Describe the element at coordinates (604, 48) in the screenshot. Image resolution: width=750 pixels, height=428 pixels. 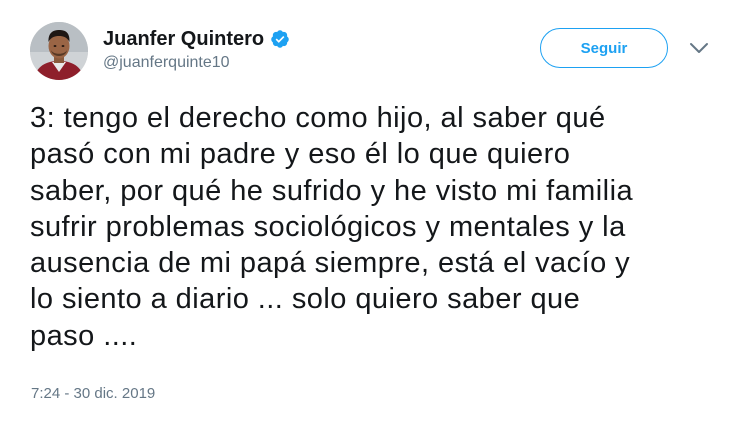
I see `follow-button: Seguir` at that location.